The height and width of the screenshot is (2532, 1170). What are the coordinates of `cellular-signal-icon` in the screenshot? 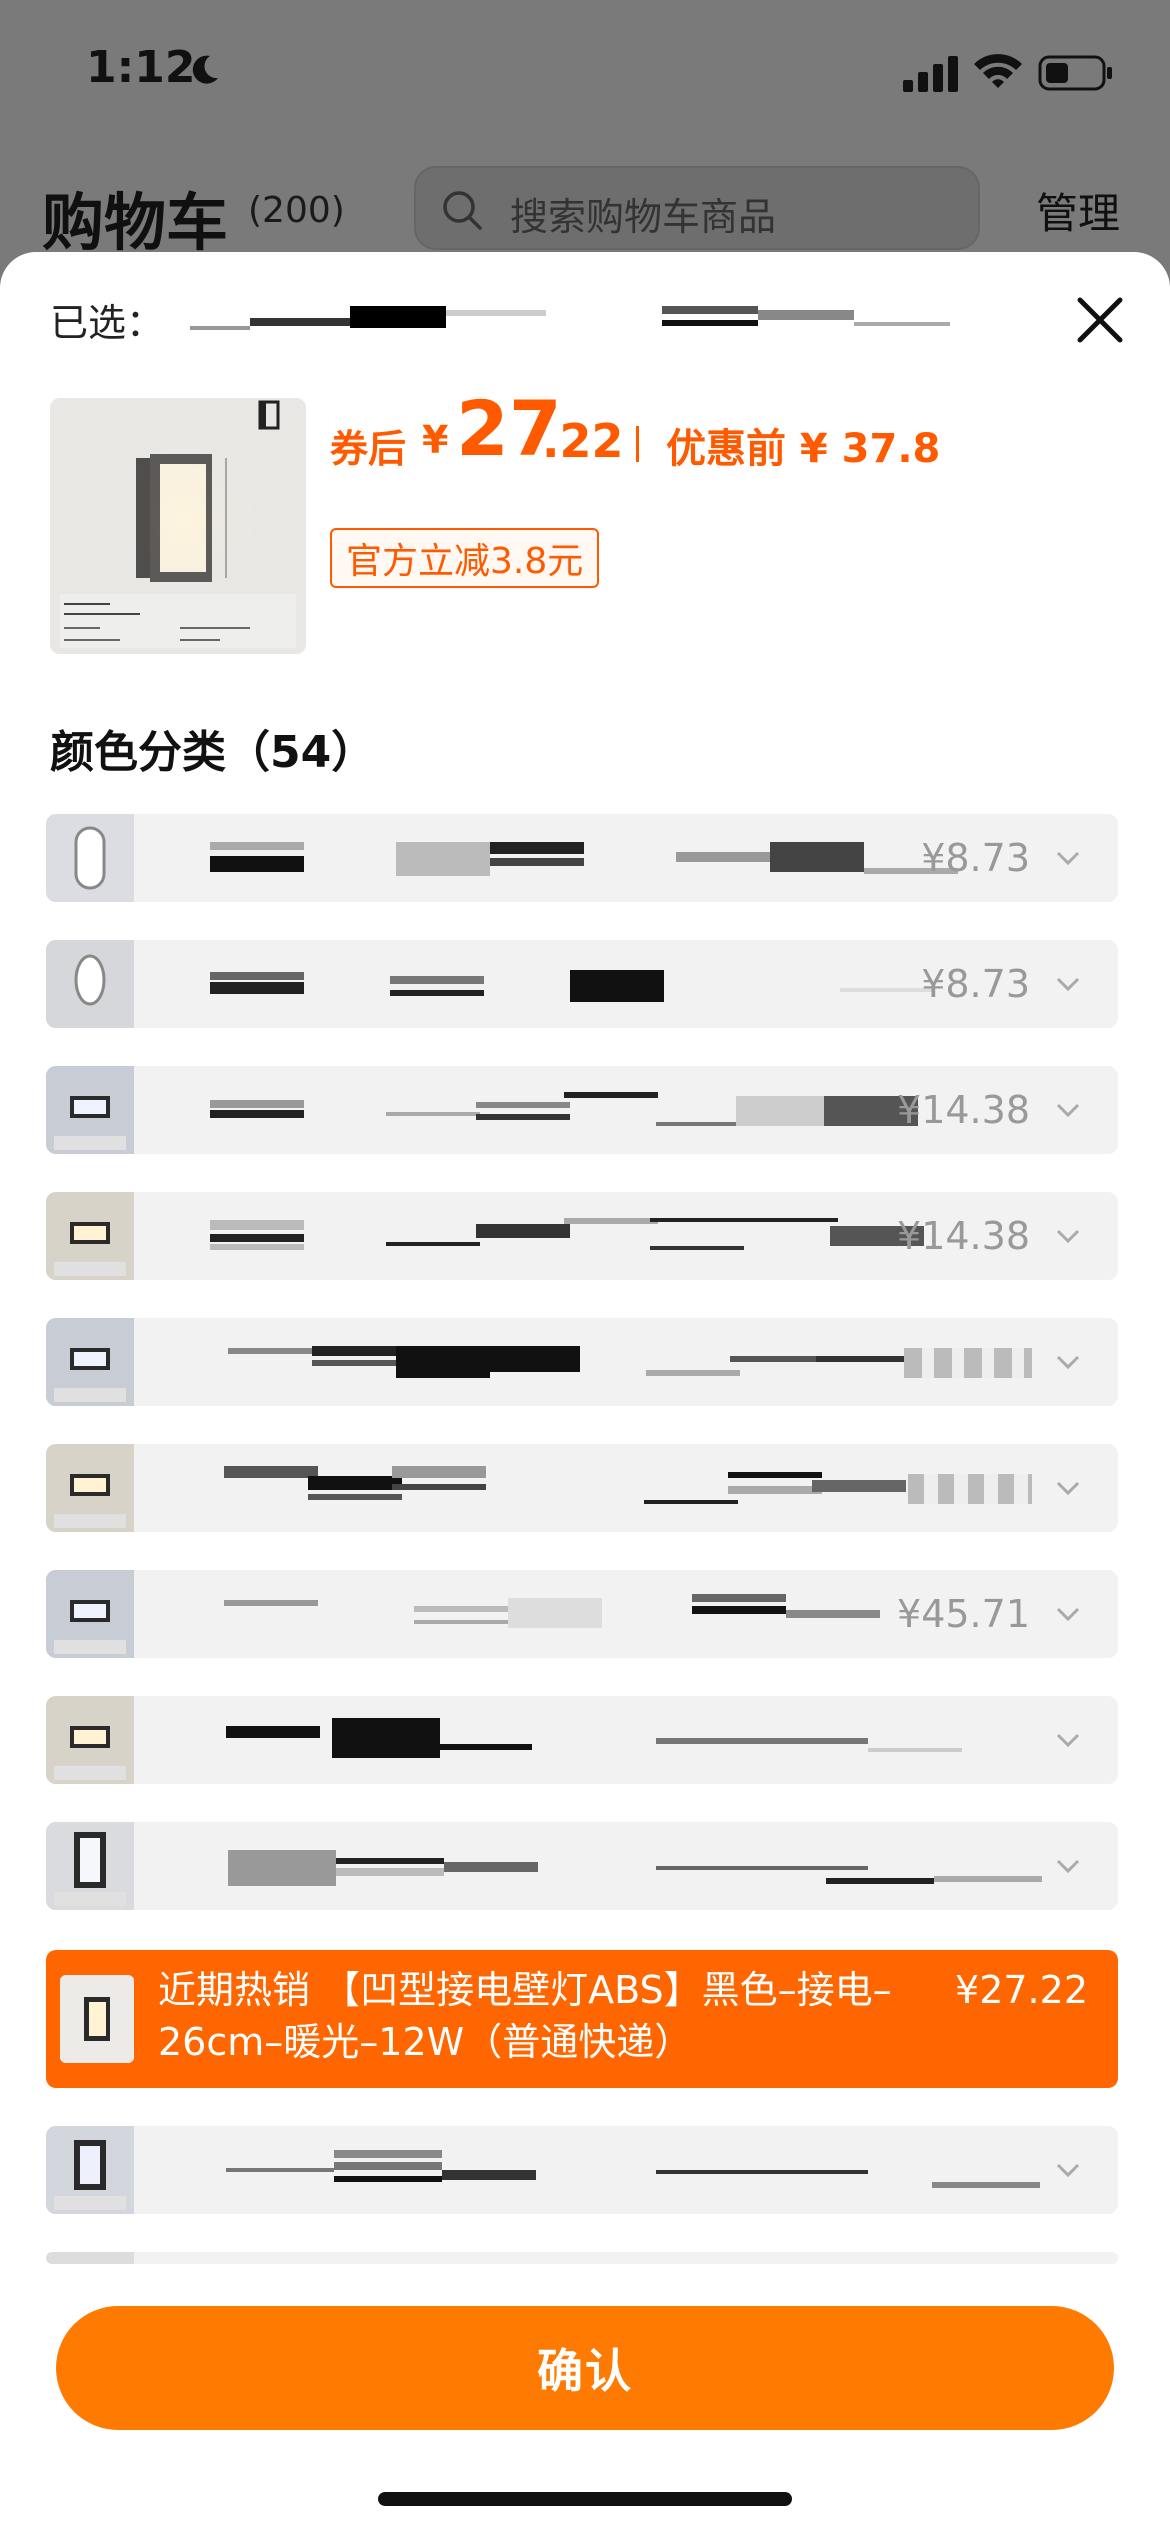 It's located at (930, 74).